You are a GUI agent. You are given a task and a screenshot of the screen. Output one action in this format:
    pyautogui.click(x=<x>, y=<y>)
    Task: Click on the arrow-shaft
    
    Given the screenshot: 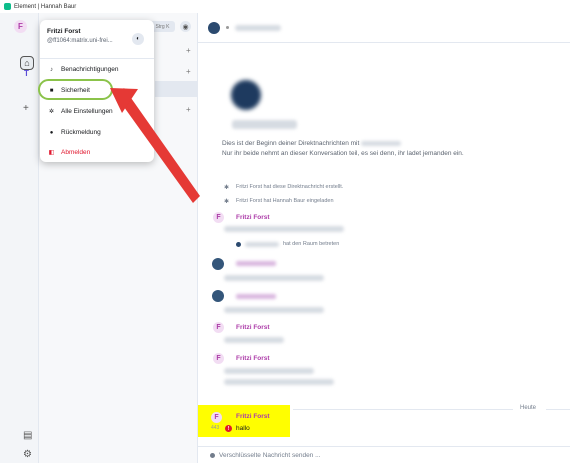 What is the action you would take?
    pyautogui.click(x=158, y=145)
    